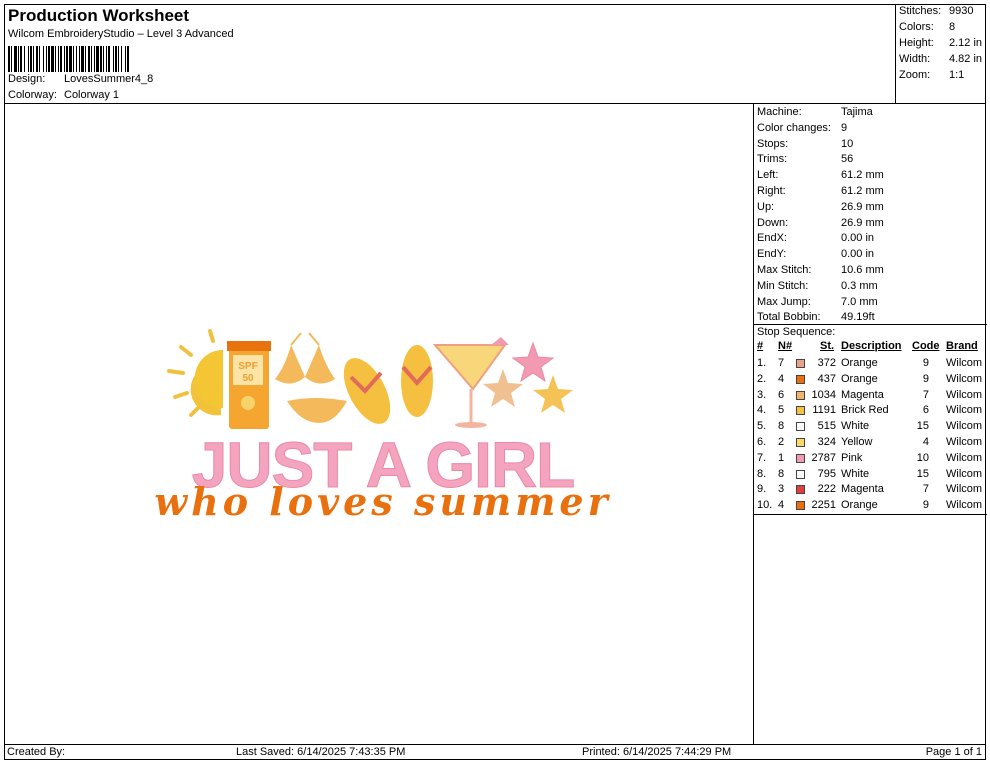  I want to click on info-value: 61.2 mm, so click(862, 175).